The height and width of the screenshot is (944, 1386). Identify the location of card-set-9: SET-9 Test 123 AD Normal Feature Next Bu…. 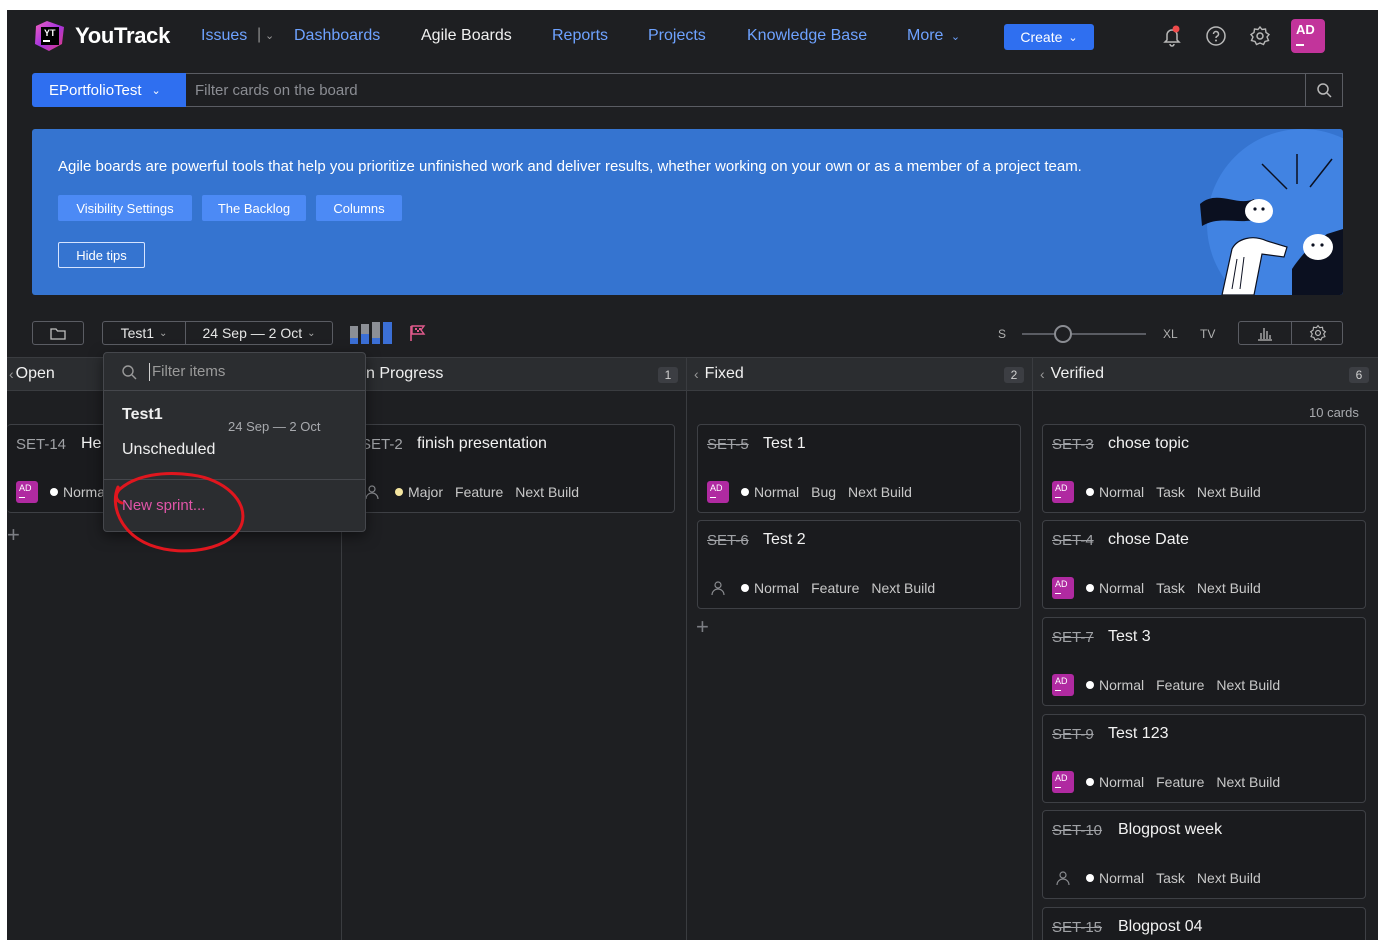
(1204, 758).